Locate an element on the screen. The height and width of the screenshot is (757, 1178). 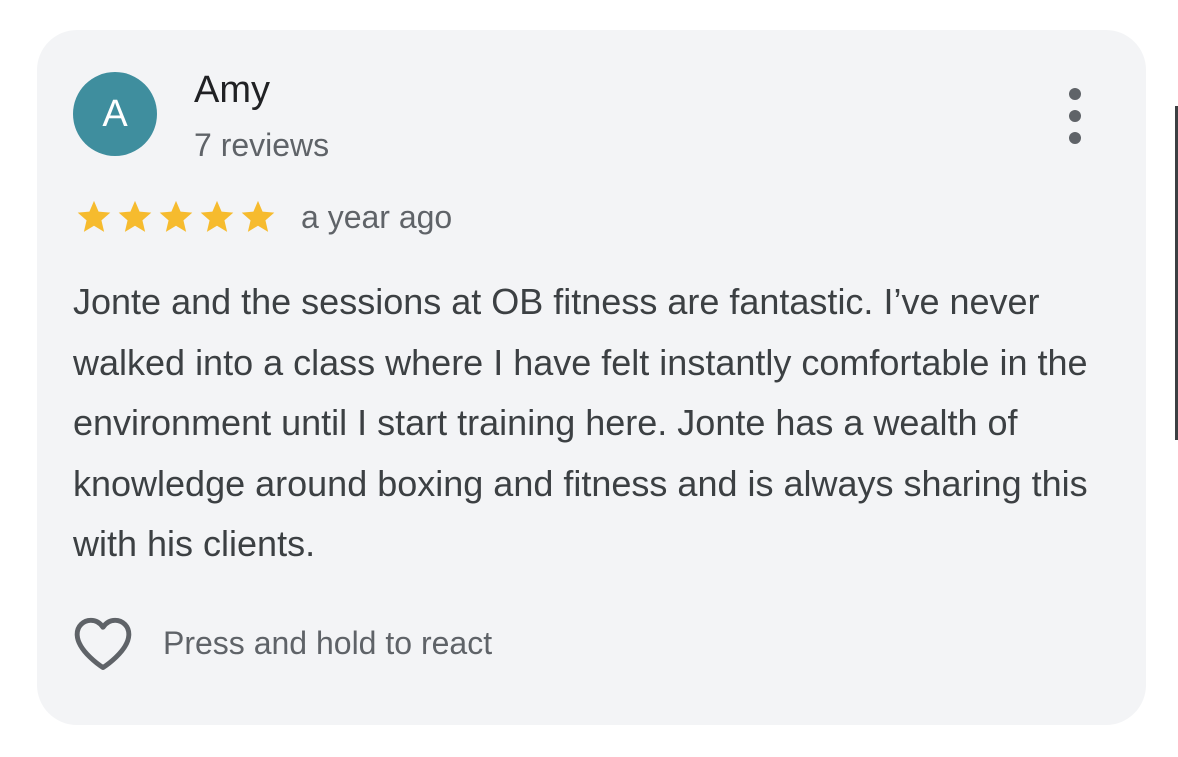
react-hint: Press and hold to react is located at coordinates (328, 642).